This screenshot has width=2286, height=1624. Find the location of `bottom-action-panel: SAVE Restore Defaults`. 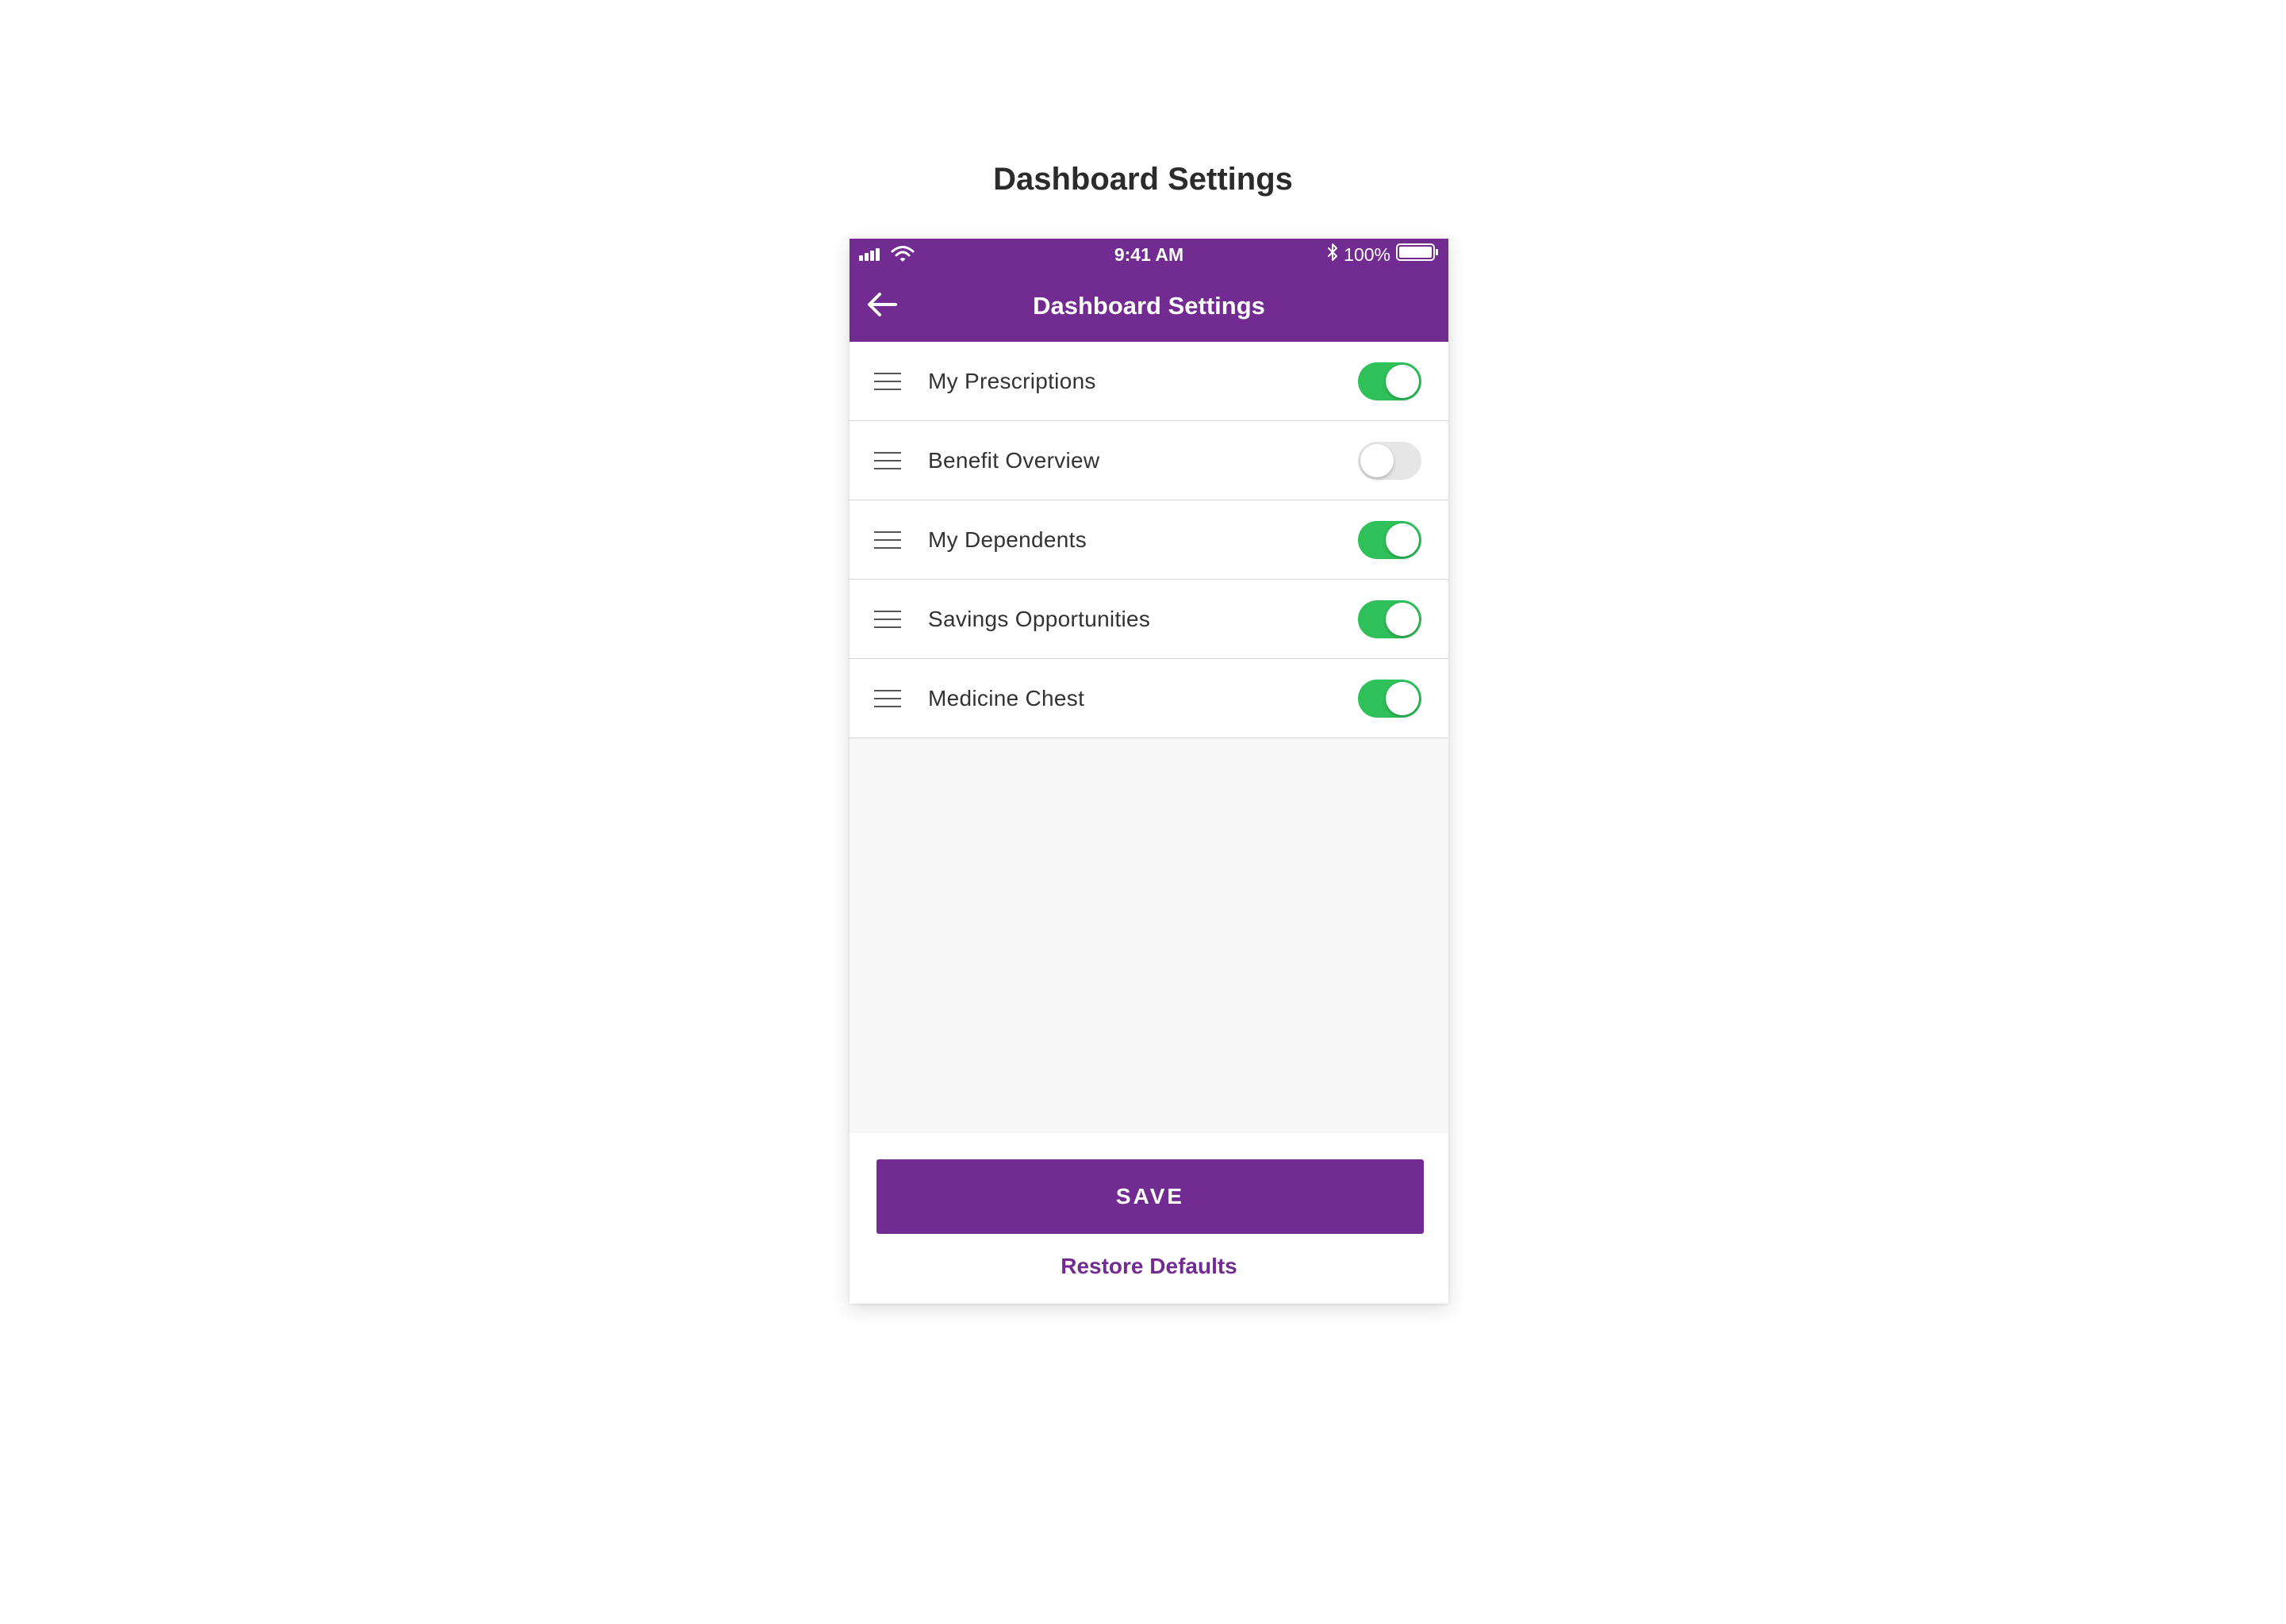

bottom-action-panel: SAVE Restore Defaults is located at coordinates (1149, 1218).